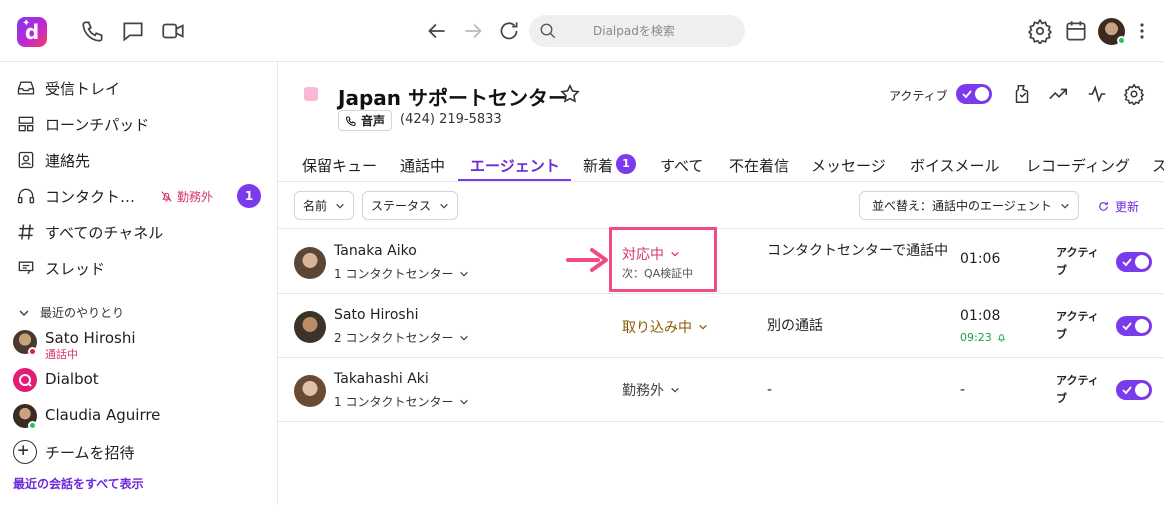  I want to click on tab-hold-queue: 保留キュー, so click(339, 165).